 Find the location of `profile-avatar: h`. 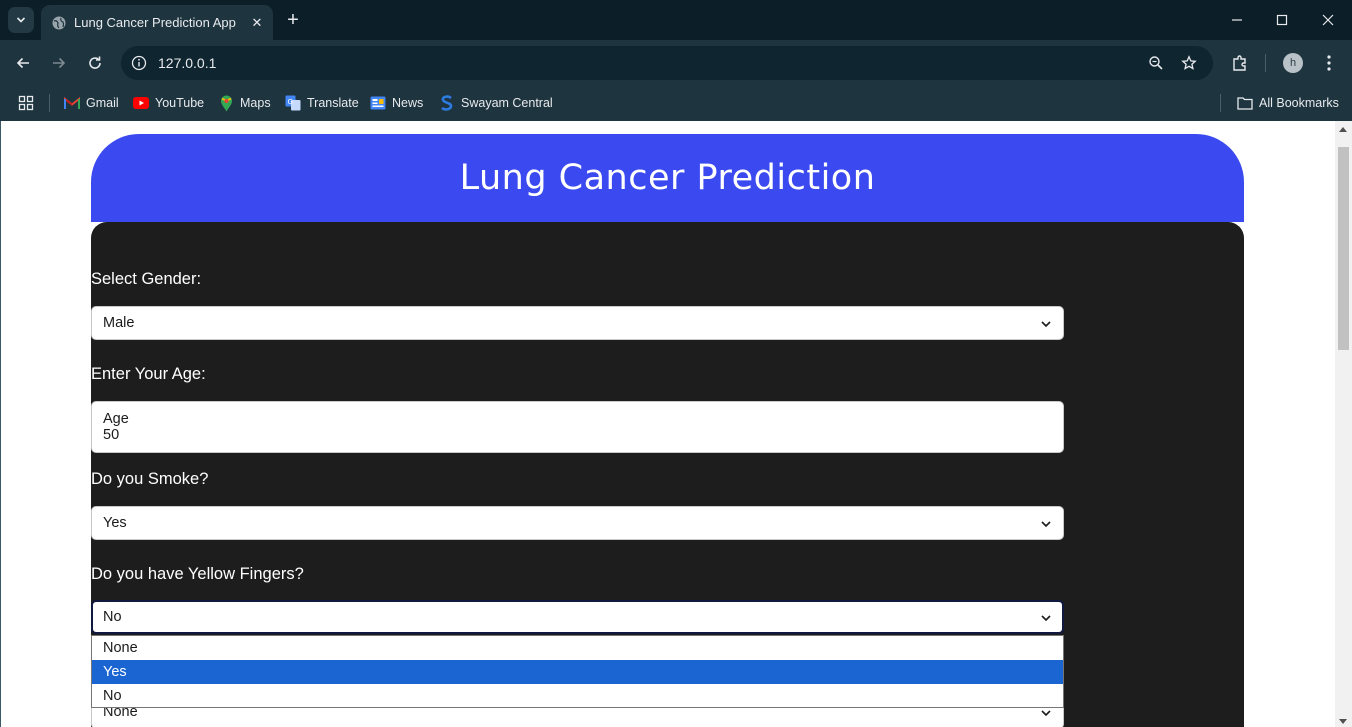

profile-avatar: h is located at coordinates (1293, 63).